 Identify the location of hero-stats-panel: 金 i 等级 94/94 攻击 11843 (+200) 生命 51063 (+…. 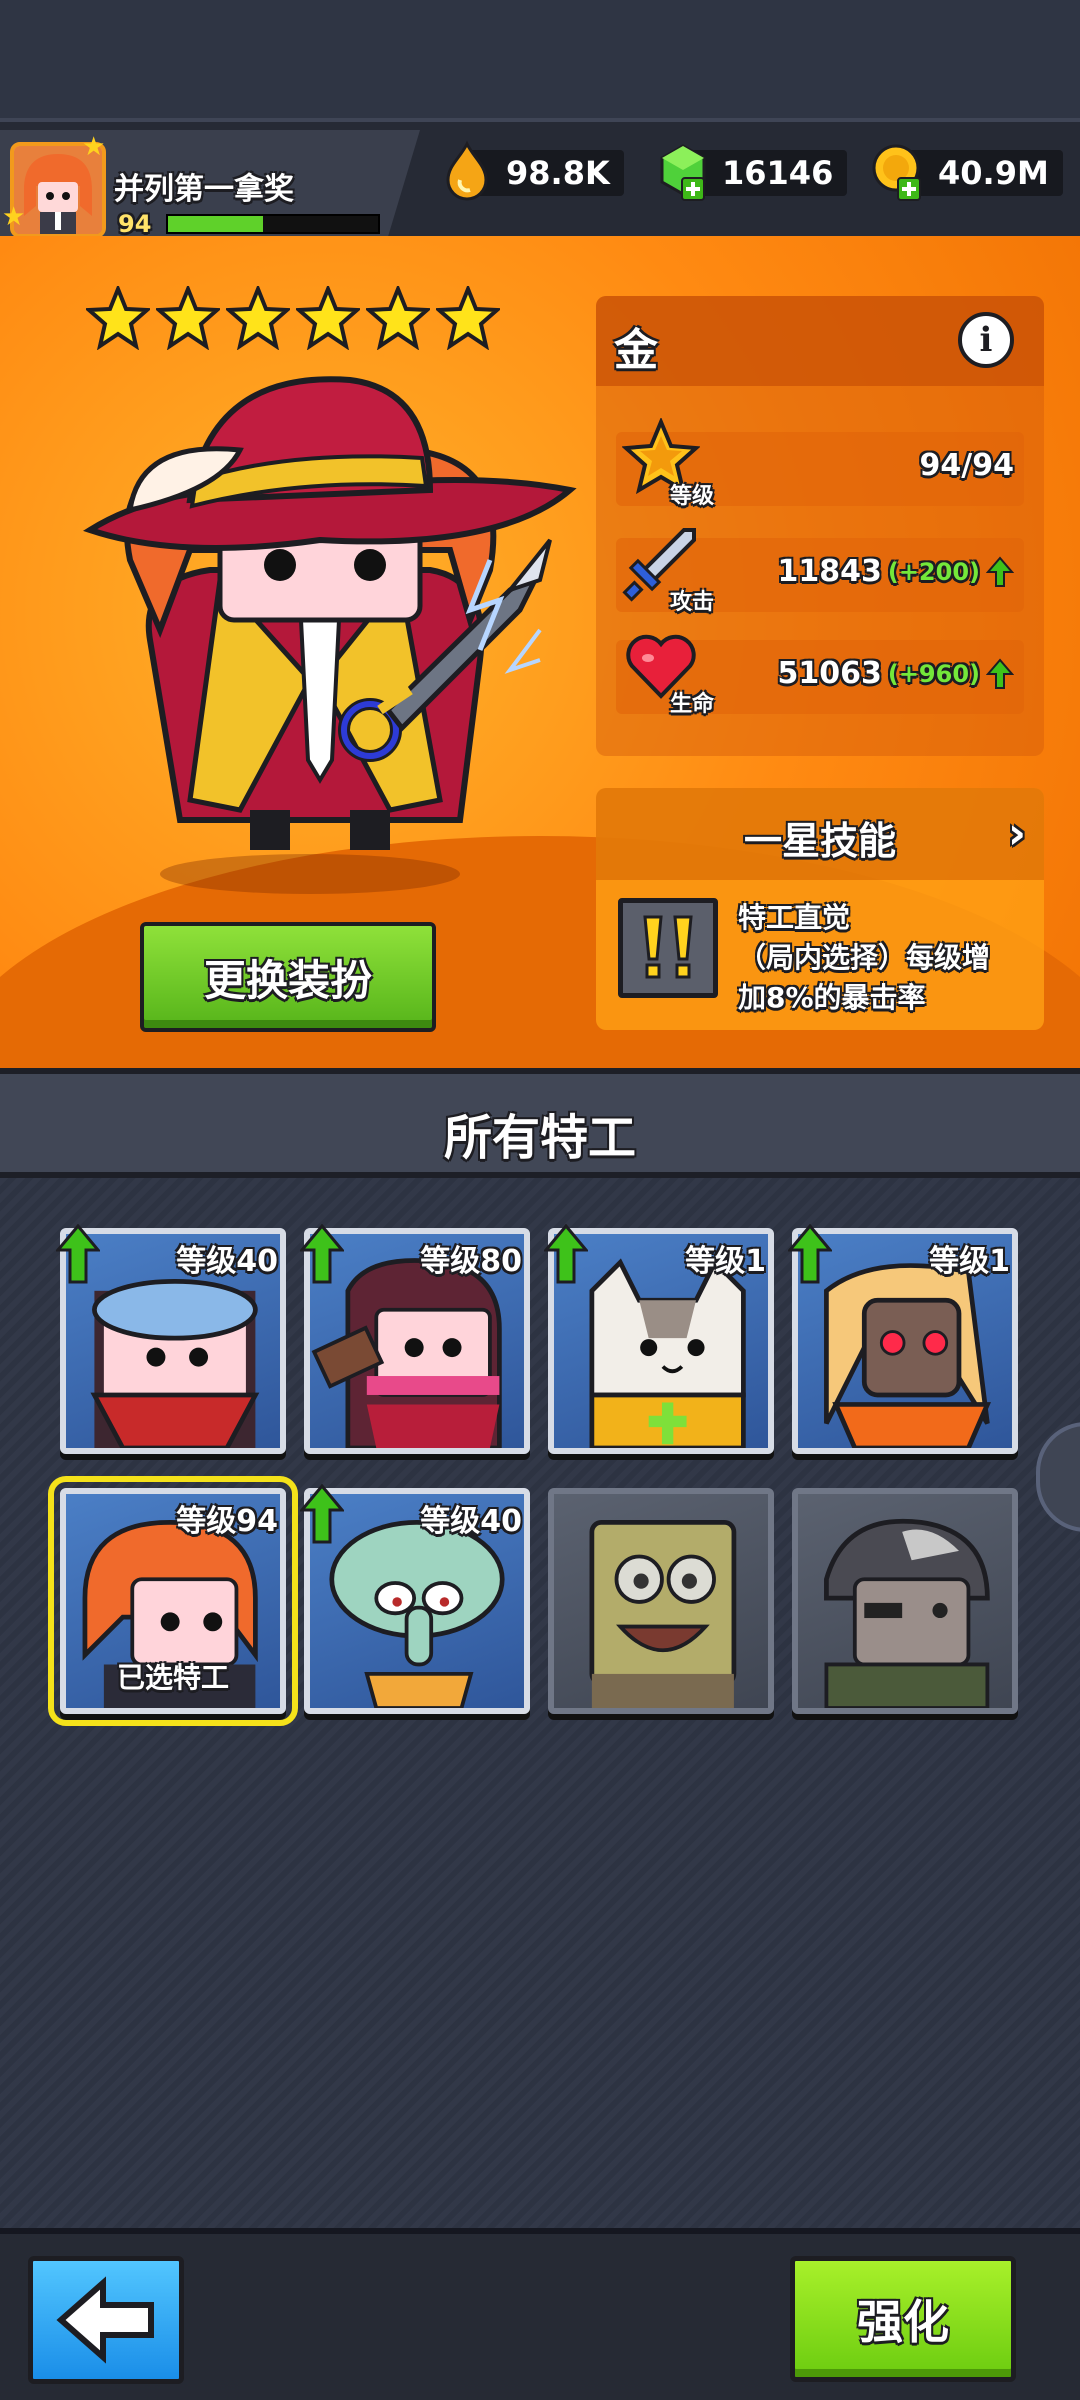
(820, 526).